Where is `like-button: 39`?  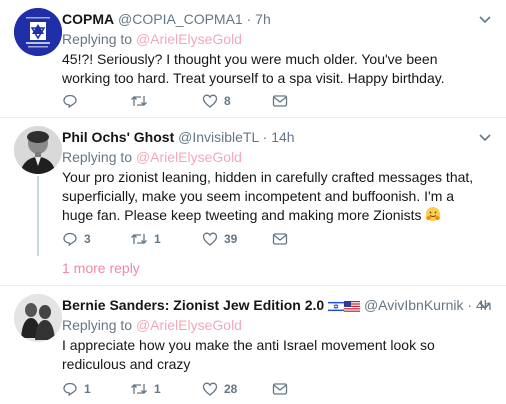 like-button: 39 is located at coordinates (219, 239).